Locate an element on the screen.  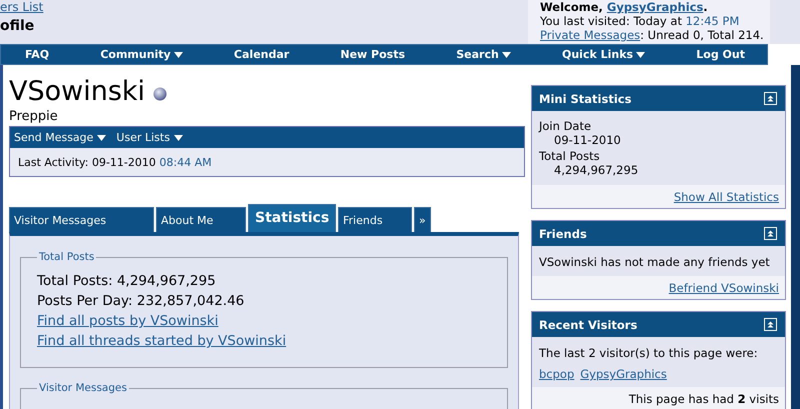
last-visited-text: You last visited: Today at is located at coordinates (611, 21).